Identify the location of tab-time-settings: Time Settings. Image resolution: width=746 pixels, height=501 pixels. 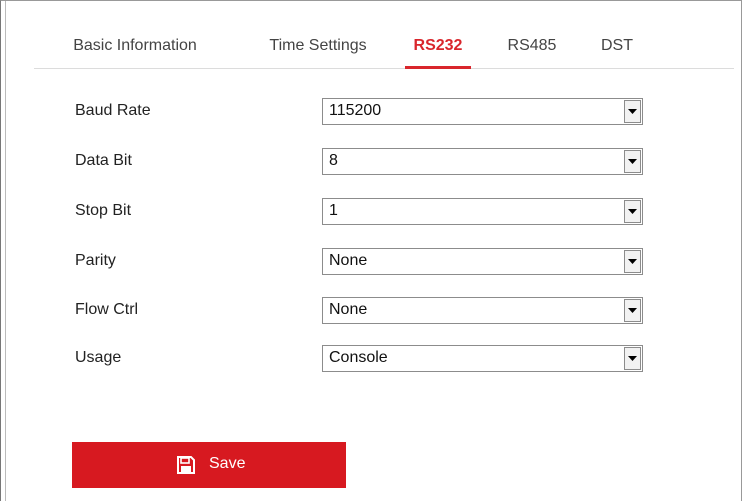
(318, 47).